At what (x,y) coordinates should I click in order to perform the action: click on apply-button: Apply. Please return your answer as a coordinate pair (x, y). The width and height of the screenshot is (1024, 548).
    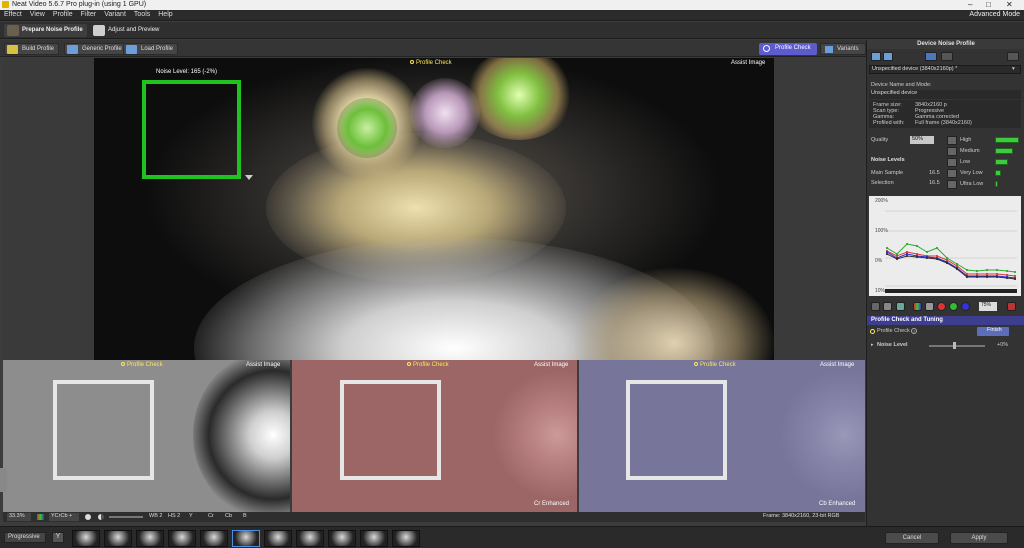
    Looking at the image, I should click on (979, 538).